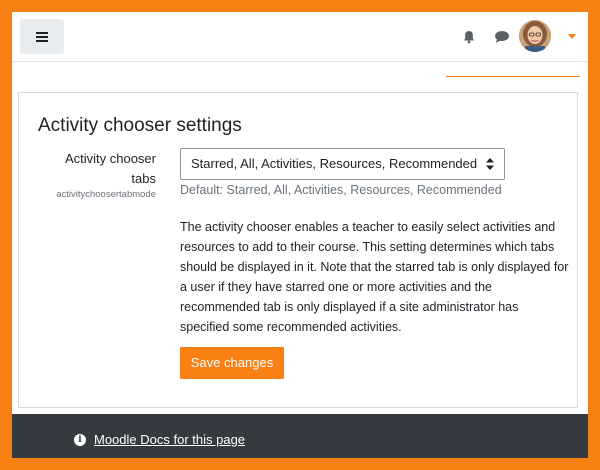 The width and height of the screenshot is (600, 470). What do you see at coordinates (490, 164) in the screenshot?
I see `select-arrows-icon` at bounding box center [490, 164].